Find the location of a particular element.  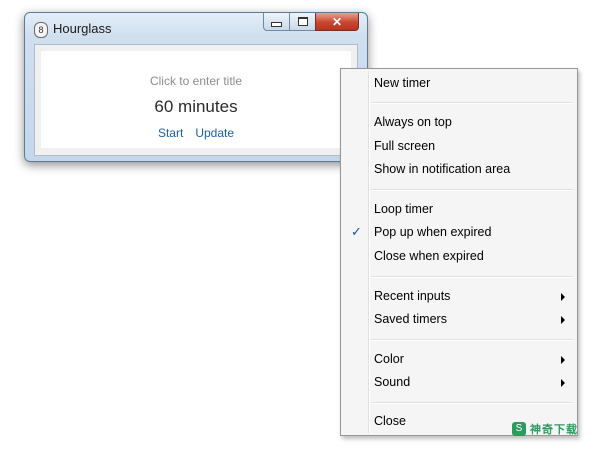

menu-item-close-when-expired: Close when expired is located at coordinates (459, 256).